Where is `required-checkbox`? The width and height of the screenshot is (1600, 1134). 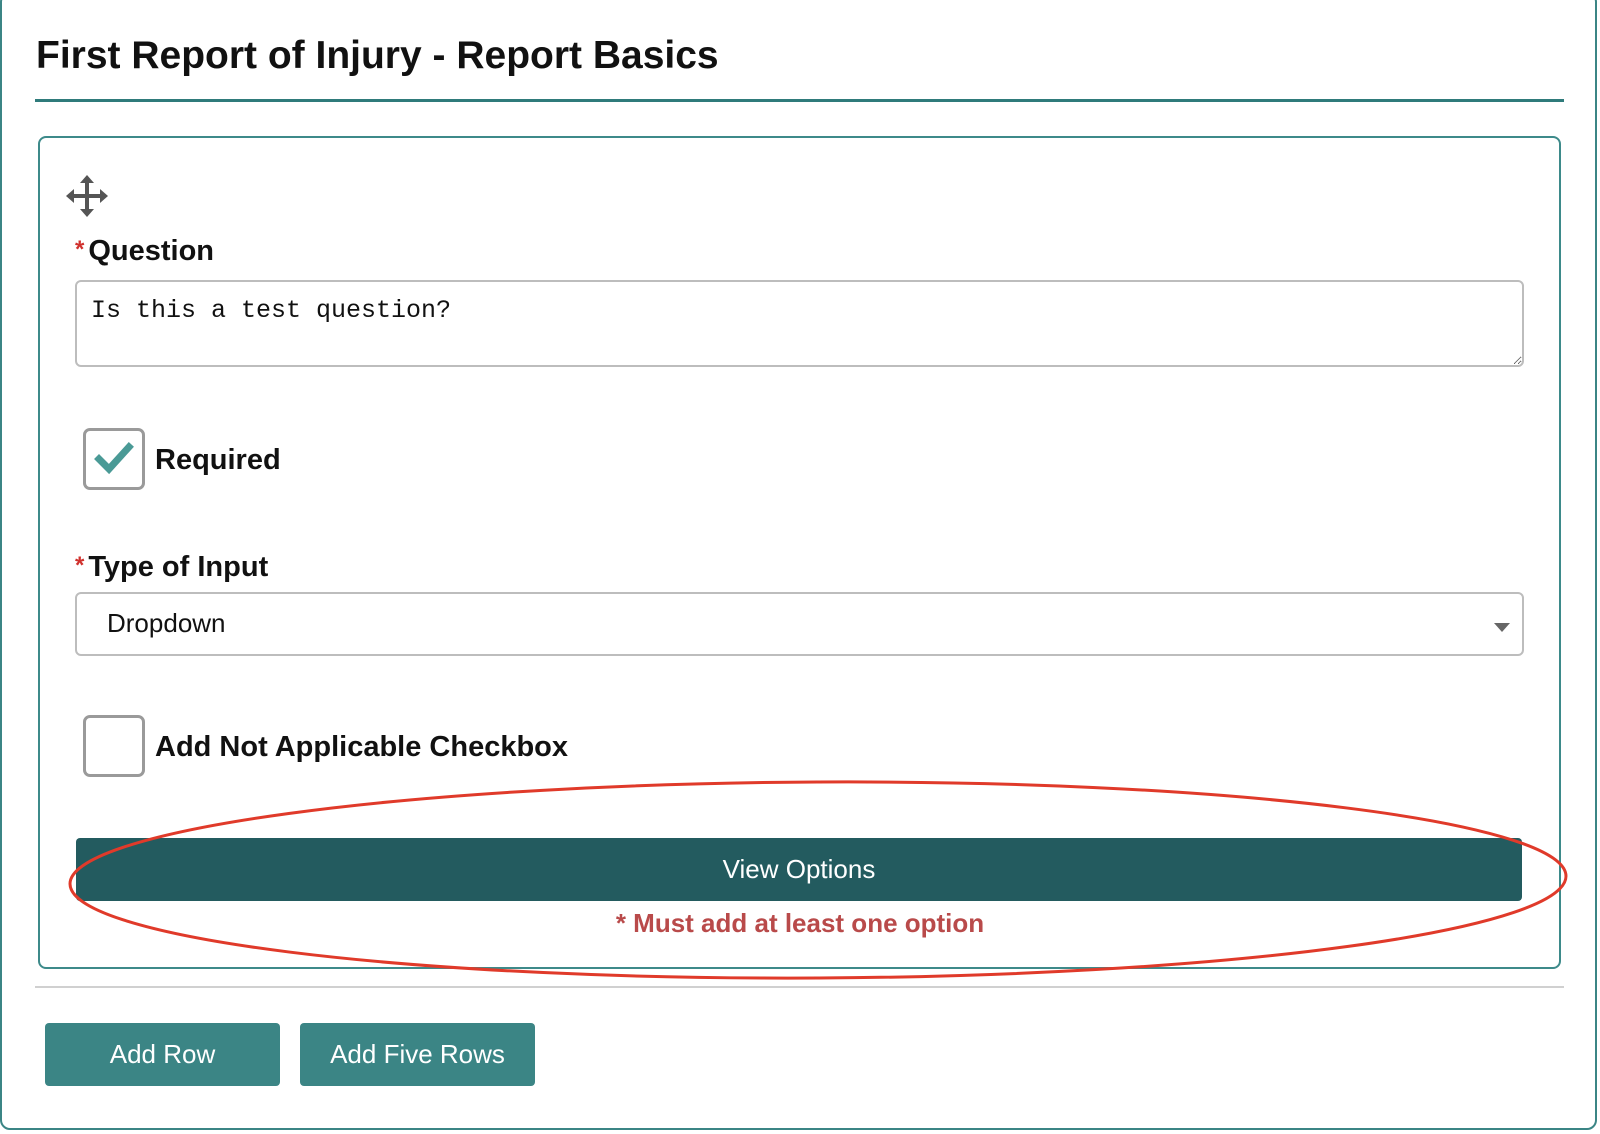
required-checkbox is located at coordinates (114, 459).